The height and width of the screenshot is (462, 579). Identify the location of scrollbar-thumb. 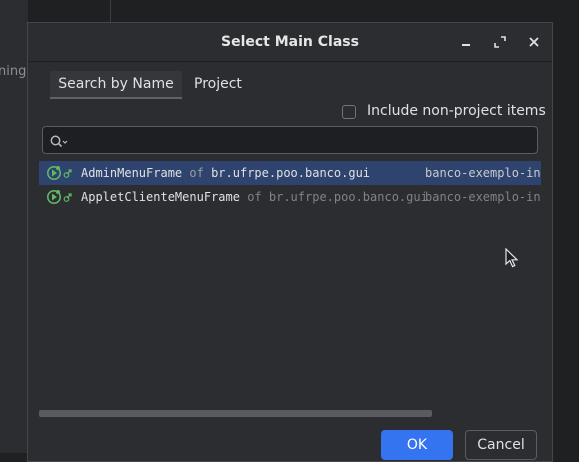
(235, 413).